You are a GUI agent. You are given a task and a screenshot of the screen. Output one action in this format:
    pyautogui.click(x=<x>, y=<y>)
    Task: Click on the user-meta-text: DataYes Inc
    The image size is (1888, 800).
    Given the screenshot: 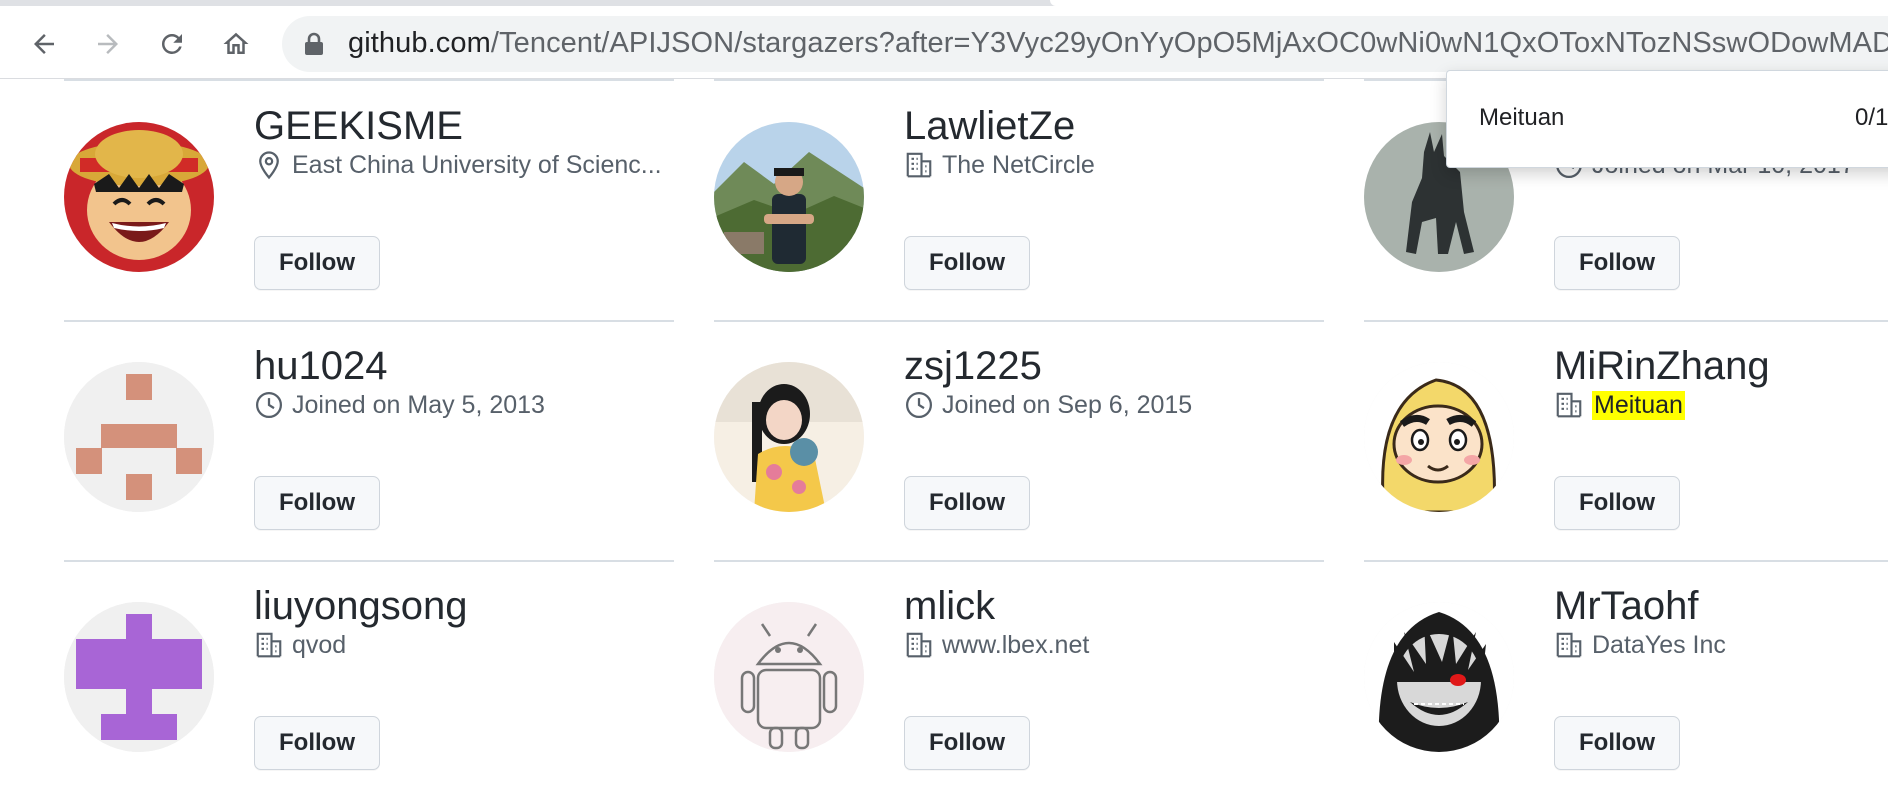 What is the action you would take?
    pyautogui.click(x=1659, y=644)
    